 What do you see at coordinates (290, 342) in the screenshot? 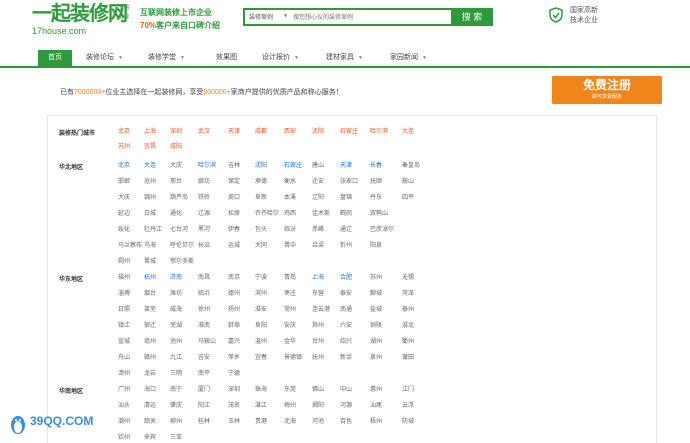
I see `city-link: 金华` at bounding box center [290, 342].